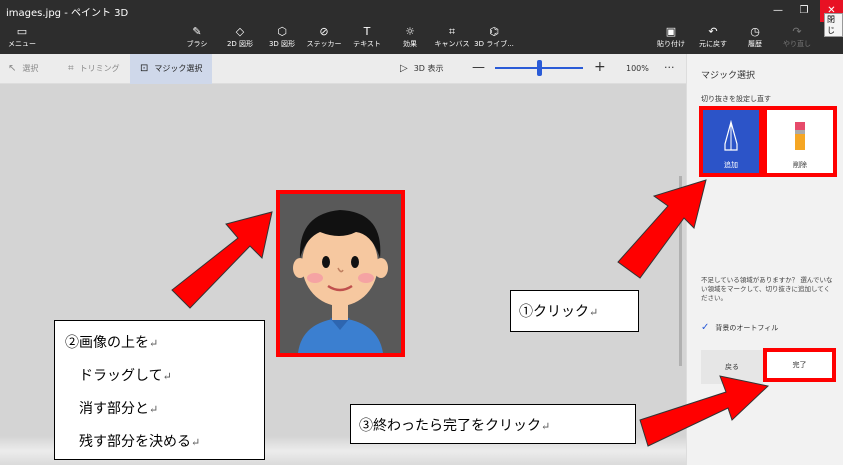 Image resolution: width=843 pixels, height=465 pixels. Describe the element at coordinates (732, 367) in the screenshot. I see `back-button: 戻る` at that location.